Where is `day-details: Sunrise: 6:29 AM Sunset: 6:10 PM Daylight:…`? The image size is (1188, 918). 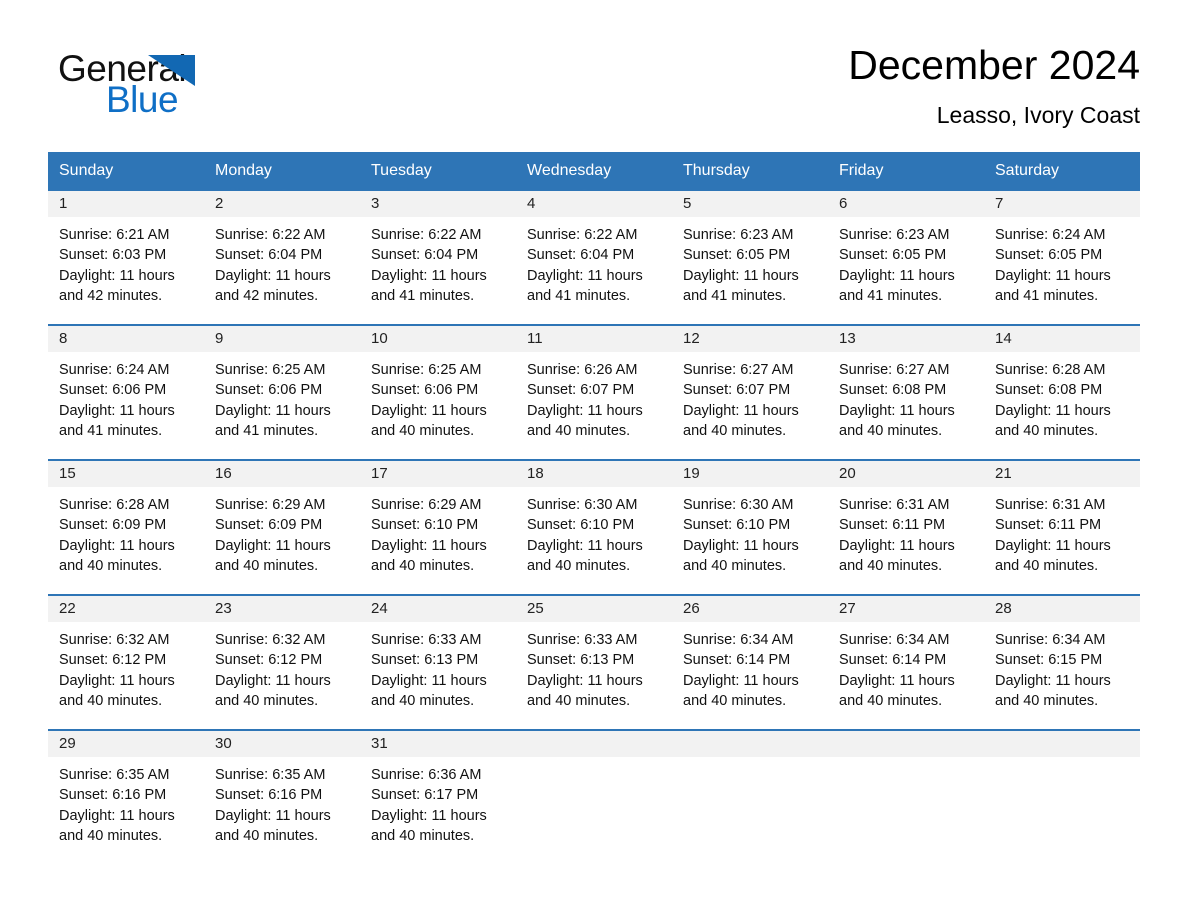 day-details: Sunrise: 6:29 AM Sunset: 6:10 PM Daylight:… is located at coordinates (438, 531).